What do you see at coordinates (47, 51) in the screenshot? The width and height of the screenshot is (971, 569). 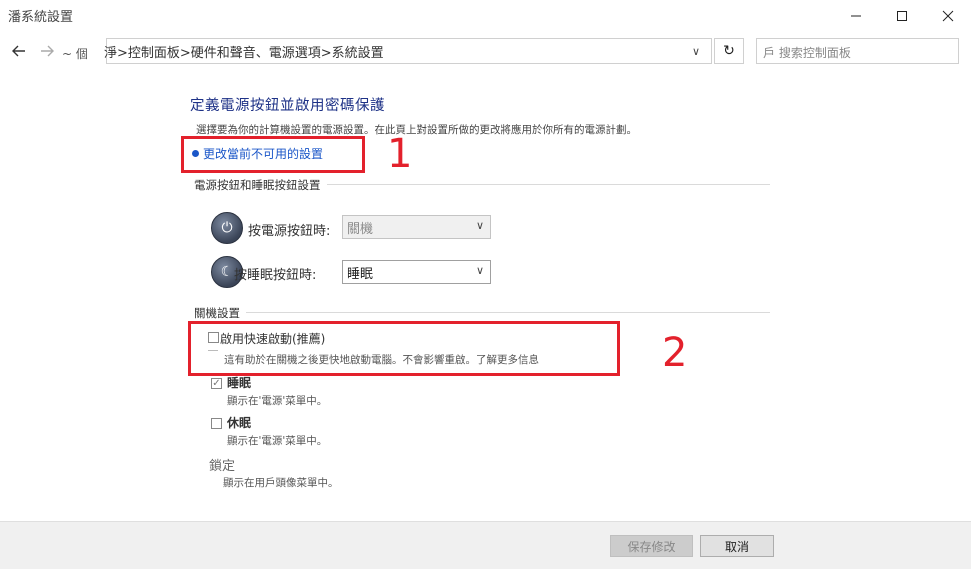 I see `arrow-right-icon` at bounding box center [47, 51].